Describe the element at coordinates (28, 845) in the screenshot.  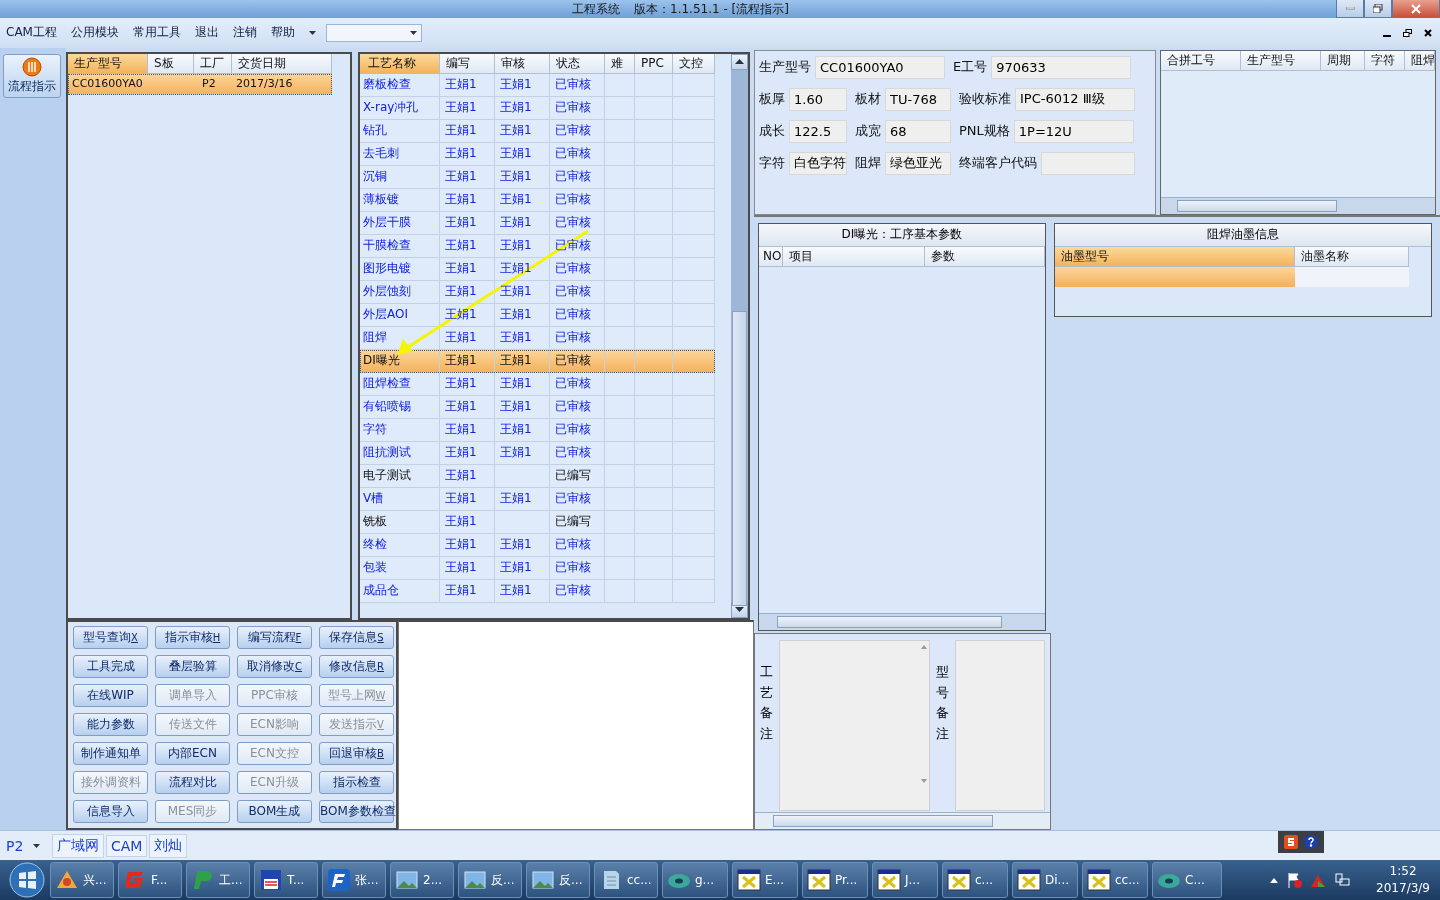
I see `factory-selector: P2` at that location.